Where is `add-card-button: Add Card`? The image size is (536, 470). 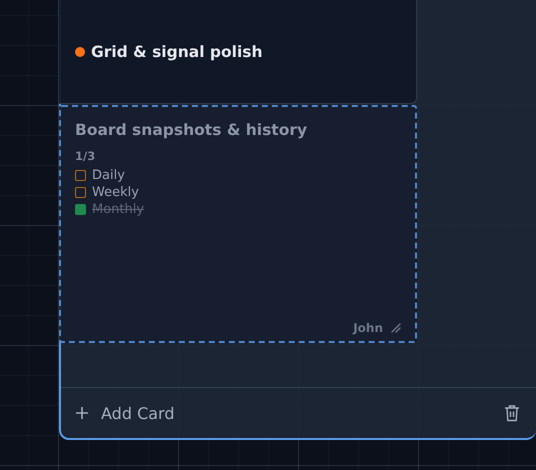
add-card-button: Add Card is located at coordinates (124, 413).